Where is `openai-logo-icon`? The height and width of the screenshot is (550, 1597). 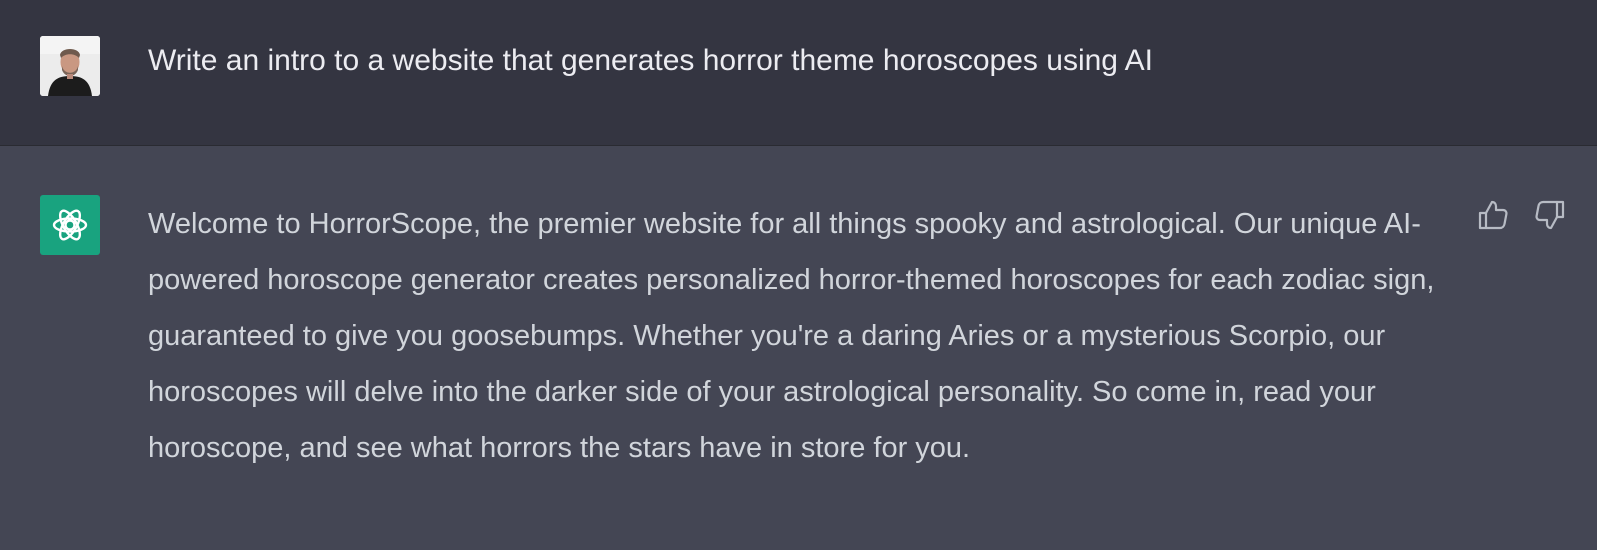
openai-logo-icon is located at coordinates (70, 225).